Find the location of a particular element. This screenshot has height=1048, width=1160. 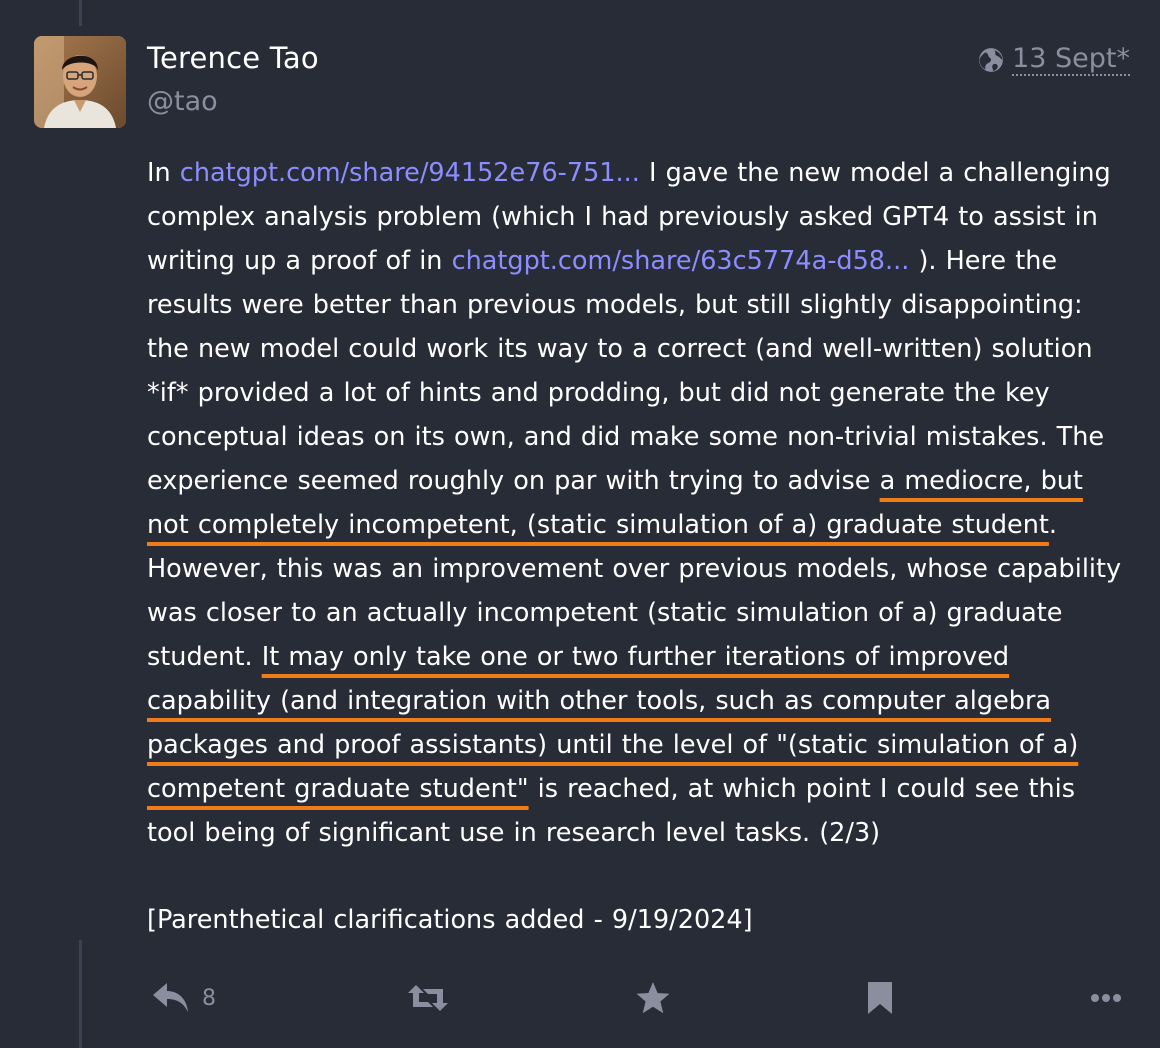

boost-button is located at coordinates (428, 998).